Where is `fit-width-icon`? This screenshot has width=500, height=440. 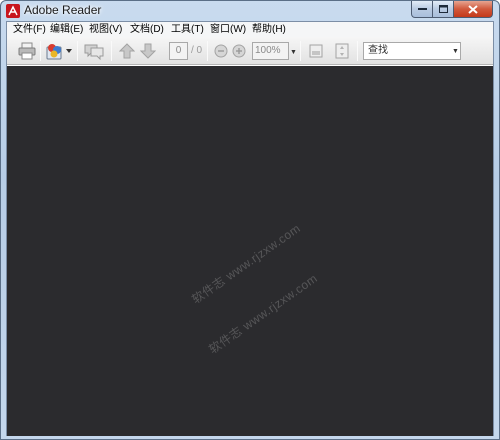 fit-width-icon is located at coordinates (316, 51).